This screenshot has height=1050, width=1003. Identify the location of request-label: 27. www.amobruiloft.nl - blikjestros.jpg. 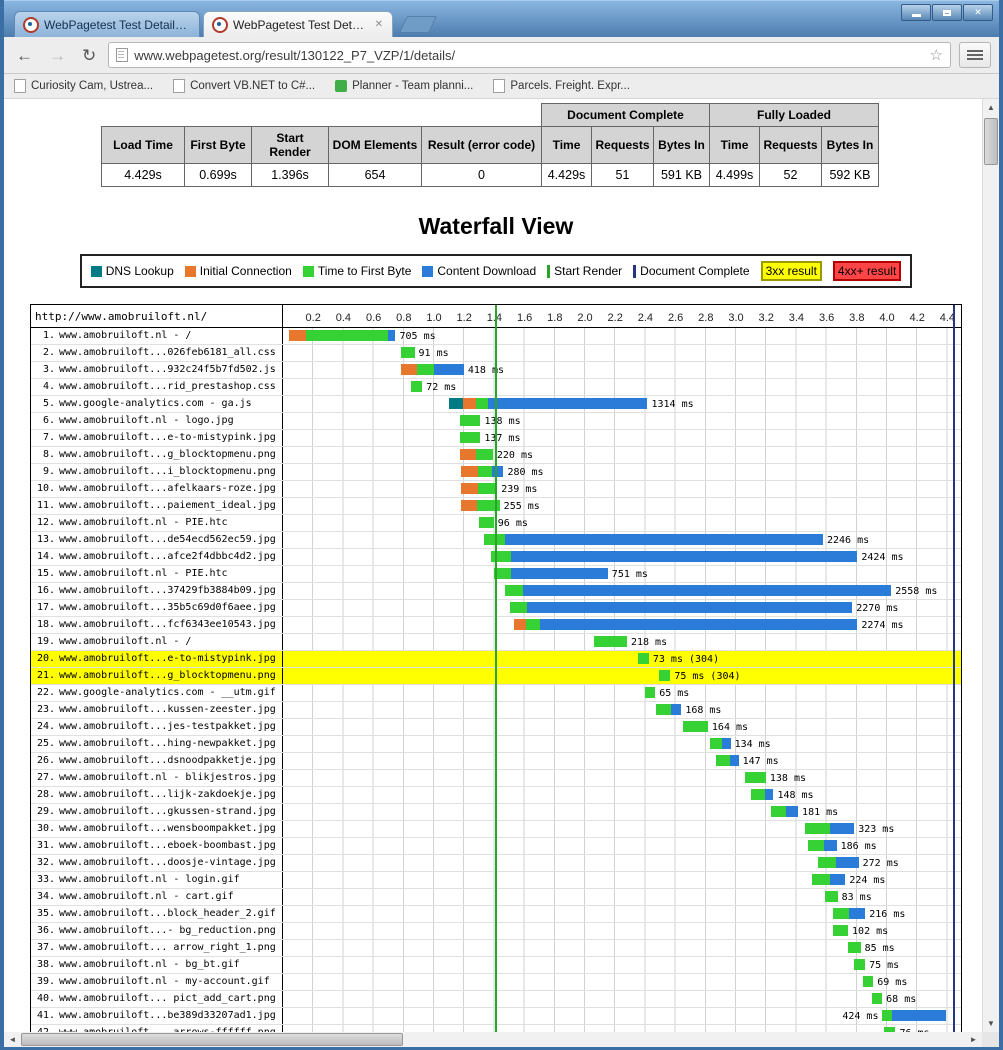
(157, 778).